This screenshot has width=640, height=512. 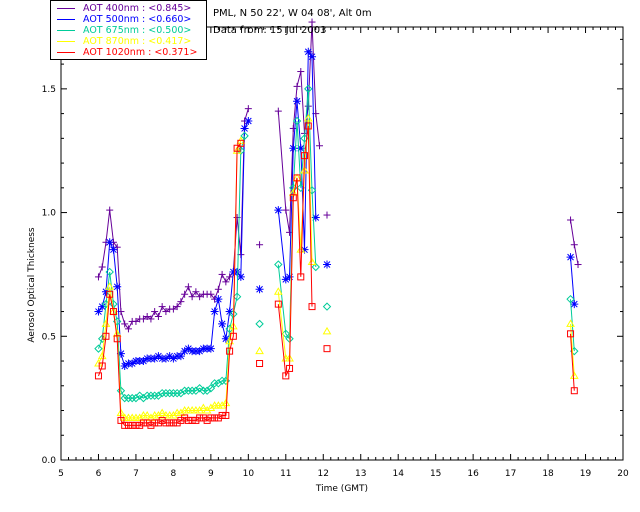 What do you see at coordinates (623, 474) in the screenshot?
I see `x-tick-label: 20` at bounding box center [623, 474].